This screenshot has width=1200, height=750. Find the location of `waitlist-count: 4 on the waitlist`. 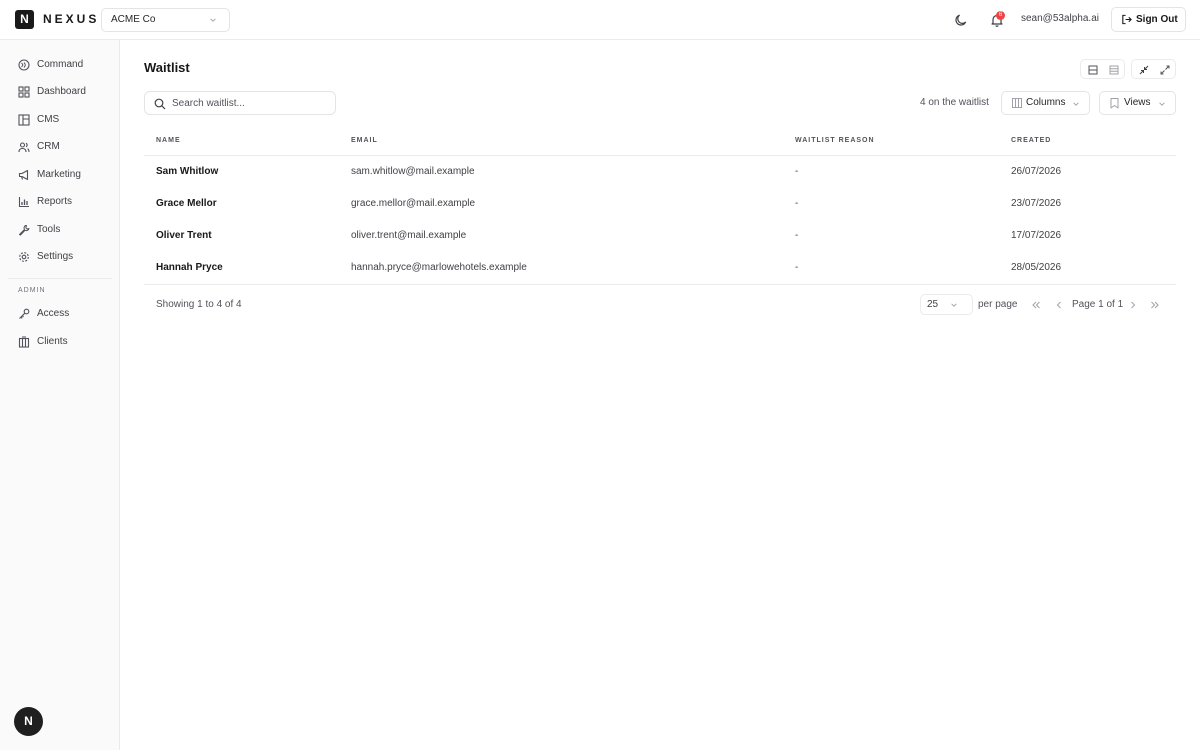

waitlist-count: 4 on the waitlist is located at coordinates (954, 102).